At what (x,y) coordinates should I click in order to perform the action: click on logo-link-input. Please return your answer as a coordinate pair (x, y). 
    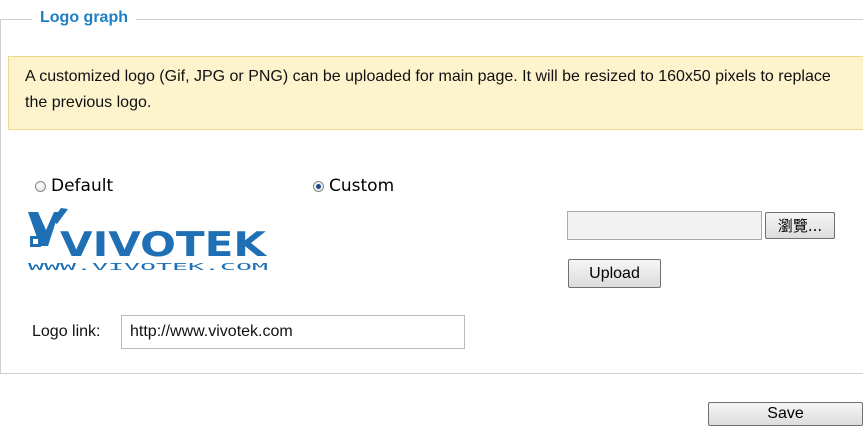
    Looking at the image, I should click on (293, 332).